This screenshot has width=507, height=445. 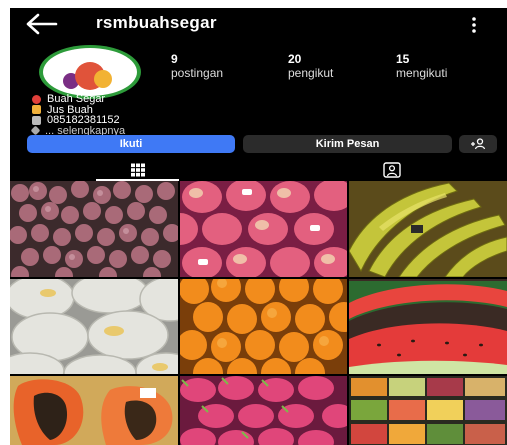 I want to click on bio-line-fruit: Buah Segar, so click(x=78, y=99).